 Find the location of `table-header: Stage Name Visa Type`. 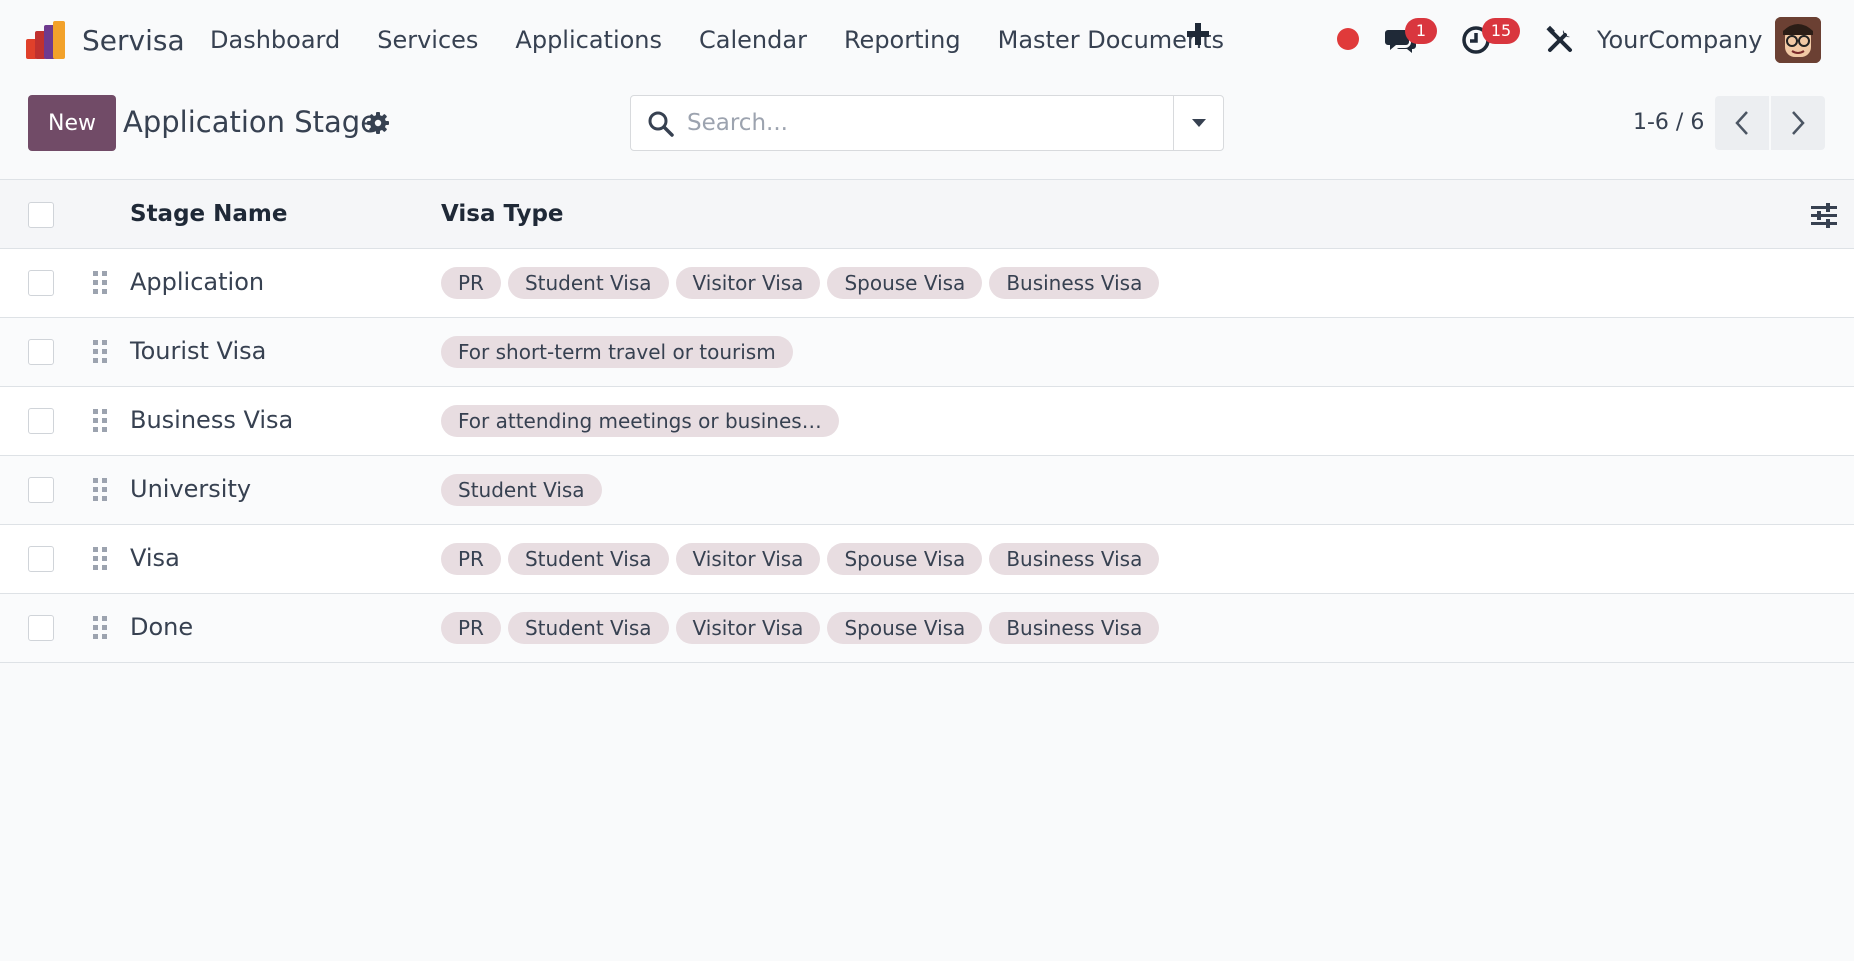

table-header: Stage Name Visa Type is located at coordinates (927, 214).